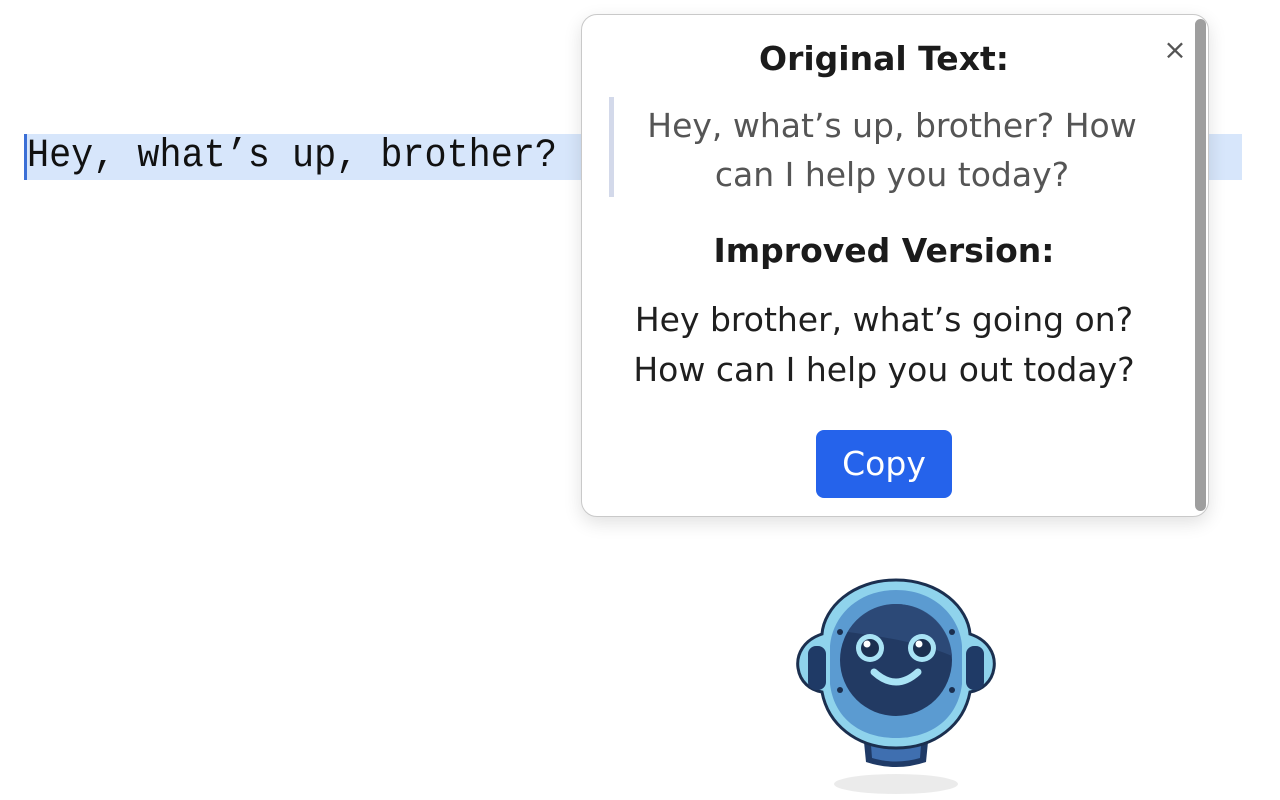 The image size is (1280, 800). I want to click on original-text-heading: Original Text:, so click(884, 58).